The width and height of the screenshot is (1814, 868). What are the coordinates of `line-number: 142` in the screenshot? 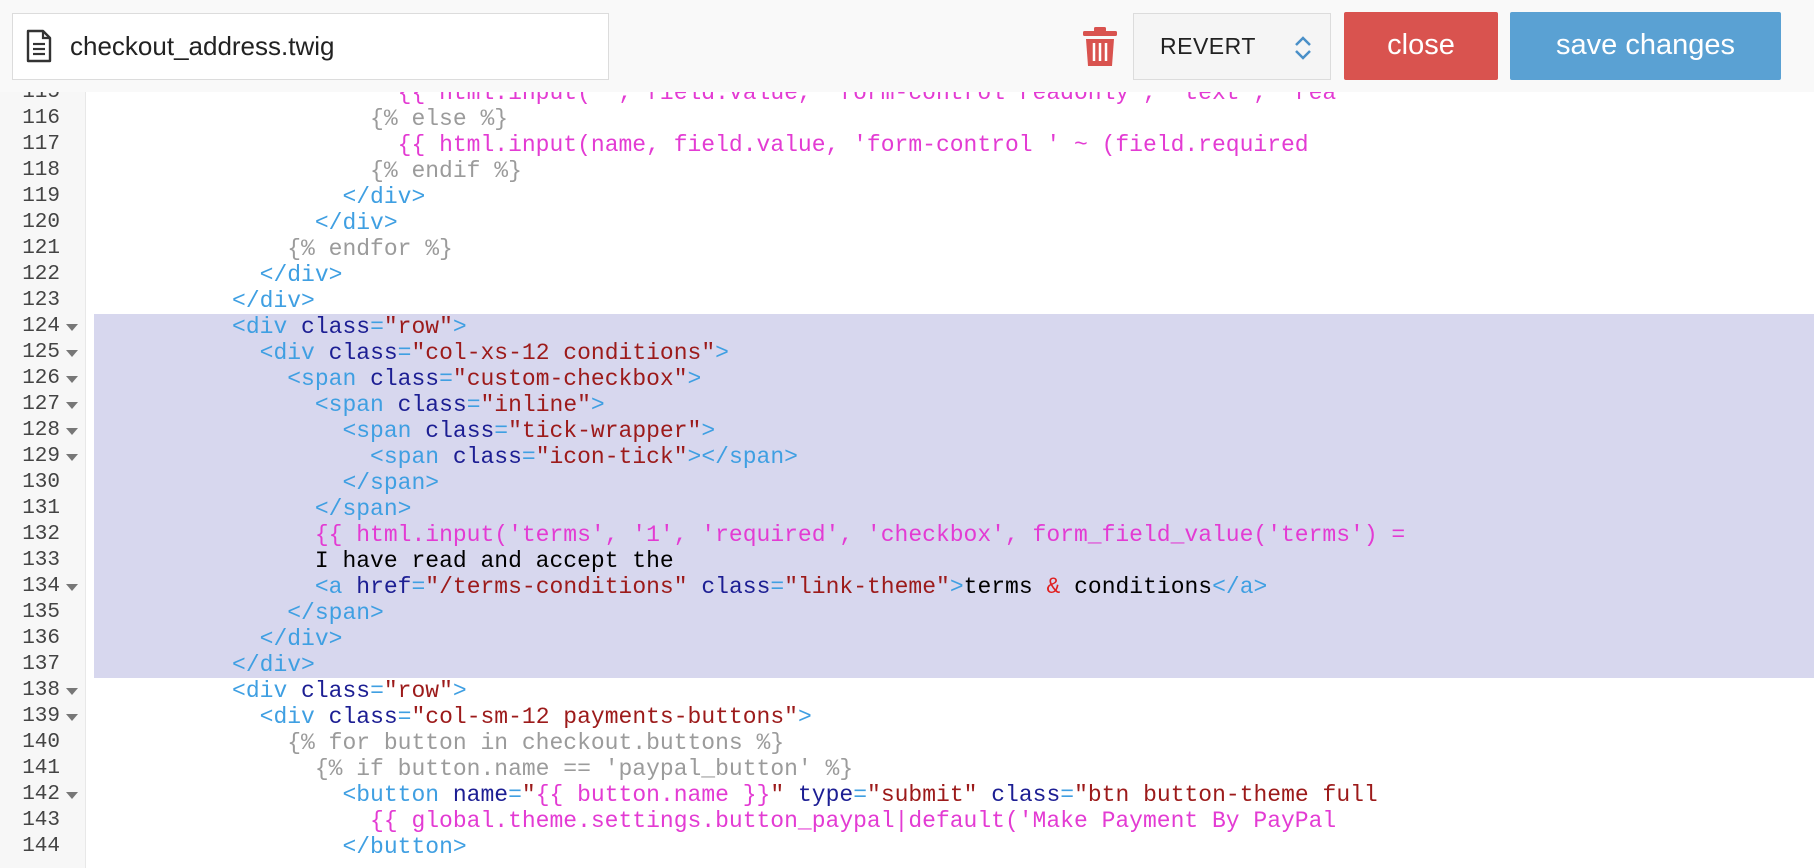 It's located at (41, 794).